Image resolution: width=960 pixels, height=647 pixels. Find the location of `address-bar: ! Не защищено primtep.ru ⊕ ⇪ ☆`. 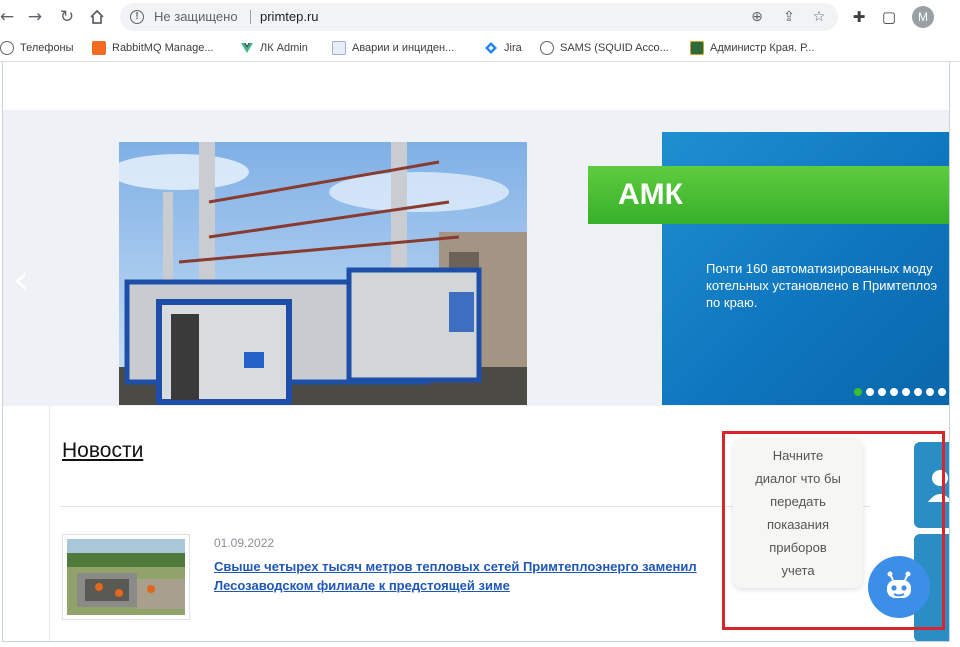

address-bar: ! Не защищено primtep.ru ⊕ ⇪ ☆ is located at coordinates (479, 17).